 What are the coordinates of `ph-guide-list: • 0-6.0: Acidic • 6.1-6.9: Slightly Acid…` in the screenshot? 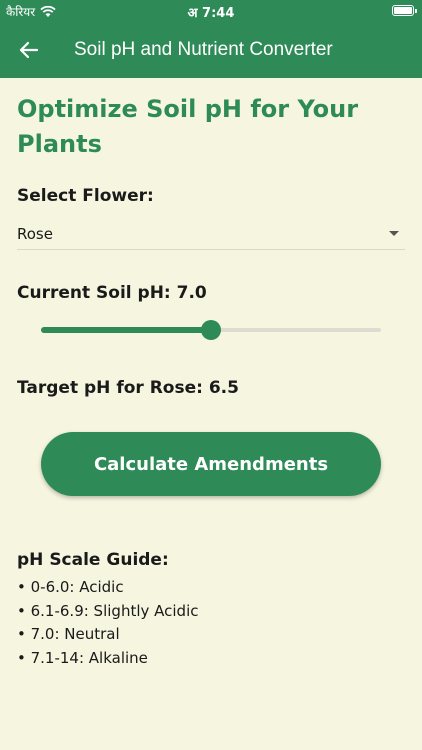 It's located at (108, 623).